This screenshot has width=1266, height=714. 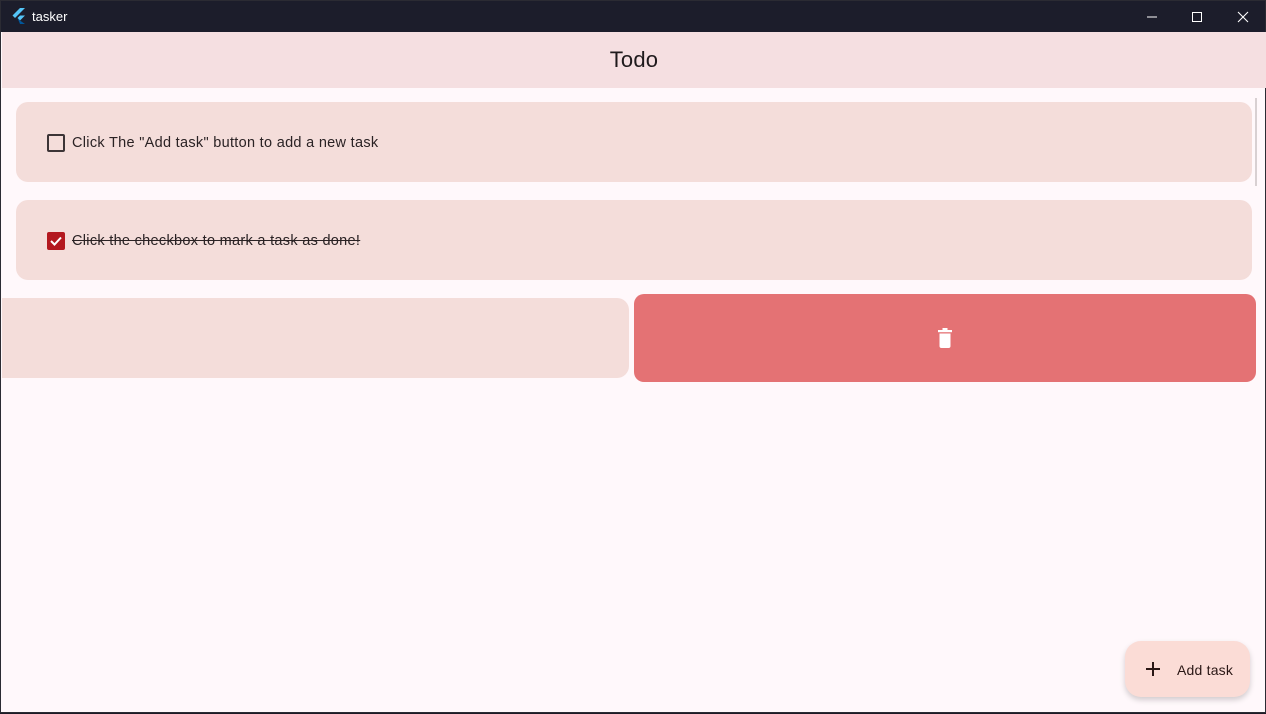 I want to click on check-icon, so click(x=56, y=241).